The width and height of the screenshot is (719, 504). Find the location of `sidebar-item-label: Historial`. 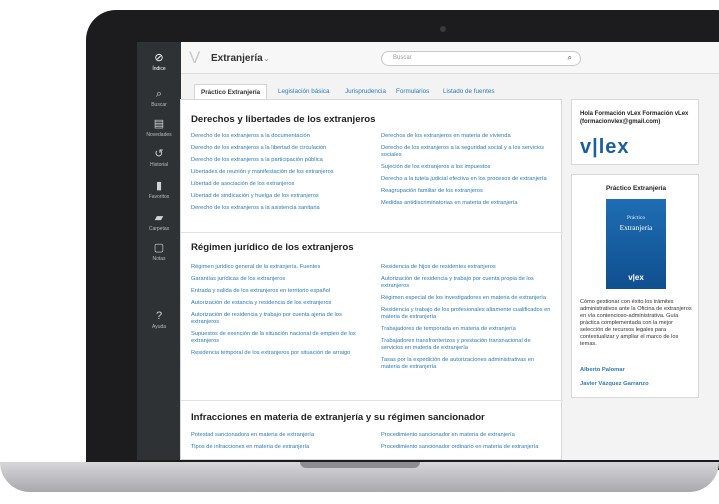

sidebar-item-label: Historial is located at coordinates (159, 165).